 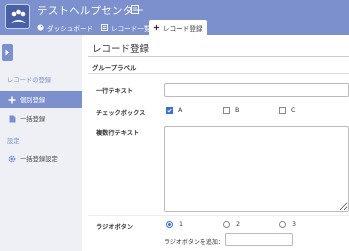 What do you see at coordinates (104, 27) in the screenshot?
I see `list-icon` at bounding box center [104, 27].